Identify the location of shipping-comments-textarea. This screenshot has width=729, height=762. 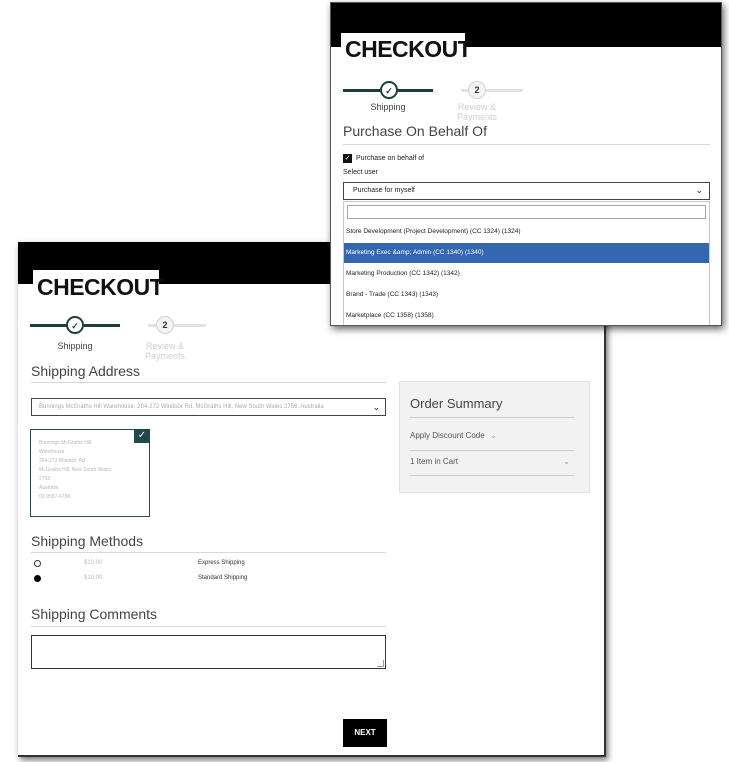
(208, 652).